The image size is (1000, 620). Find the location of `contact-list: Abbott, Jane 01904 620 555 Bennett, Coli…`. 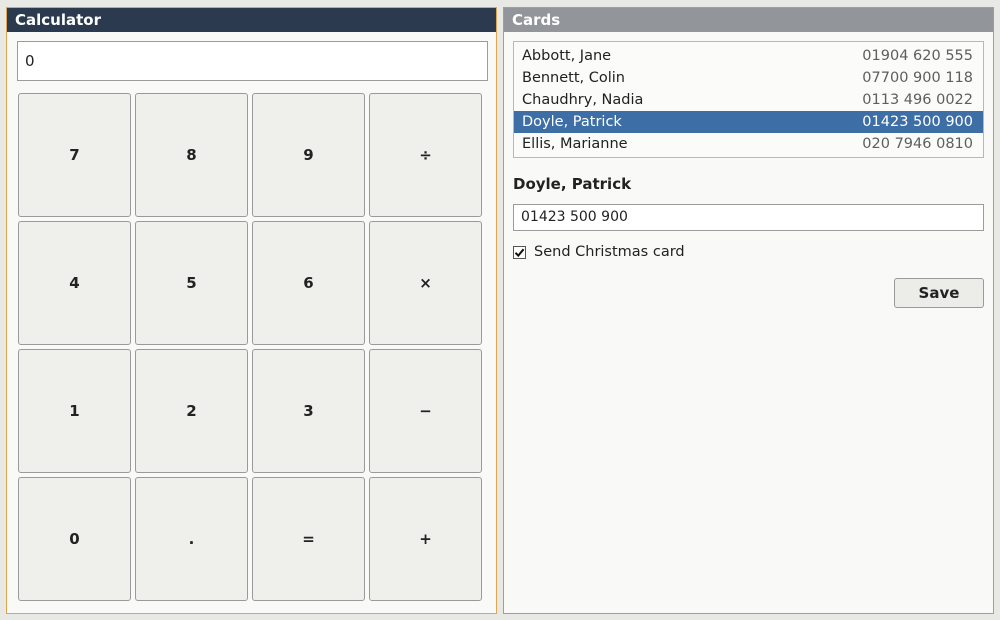

contact-list: Abbott, Jane 01904 620 555 Bennett, Coli… is located at coordinates (748, 99).